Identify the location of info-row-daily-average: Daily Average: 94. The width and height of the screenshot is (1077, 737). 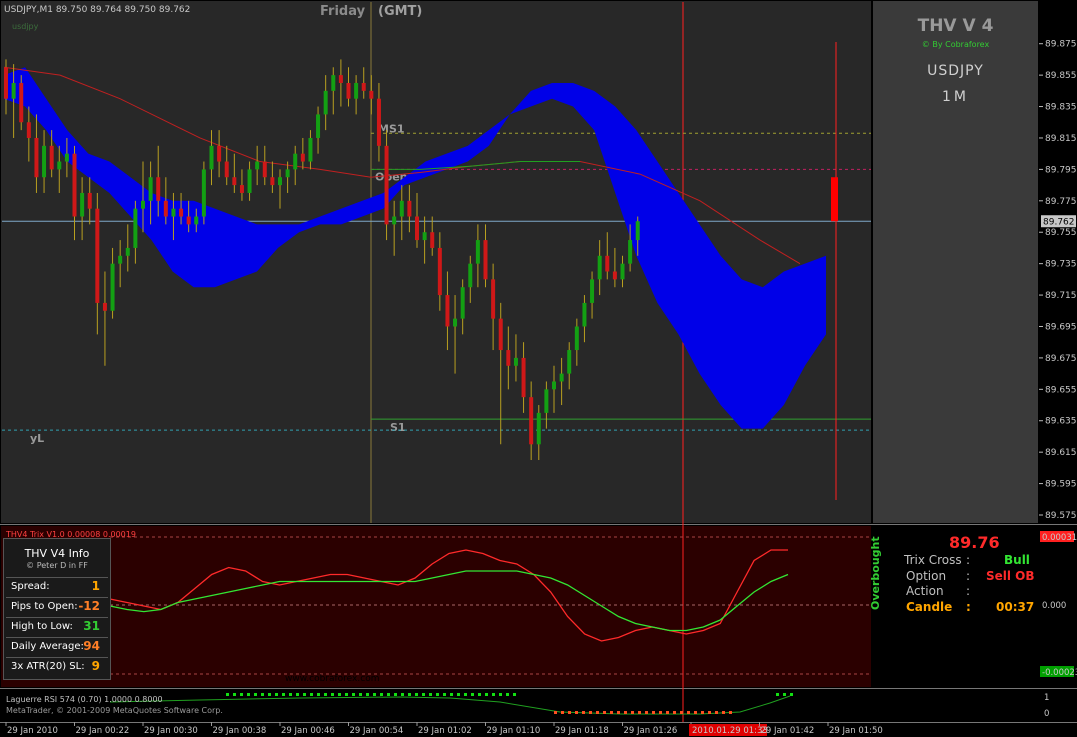
(57, 646).